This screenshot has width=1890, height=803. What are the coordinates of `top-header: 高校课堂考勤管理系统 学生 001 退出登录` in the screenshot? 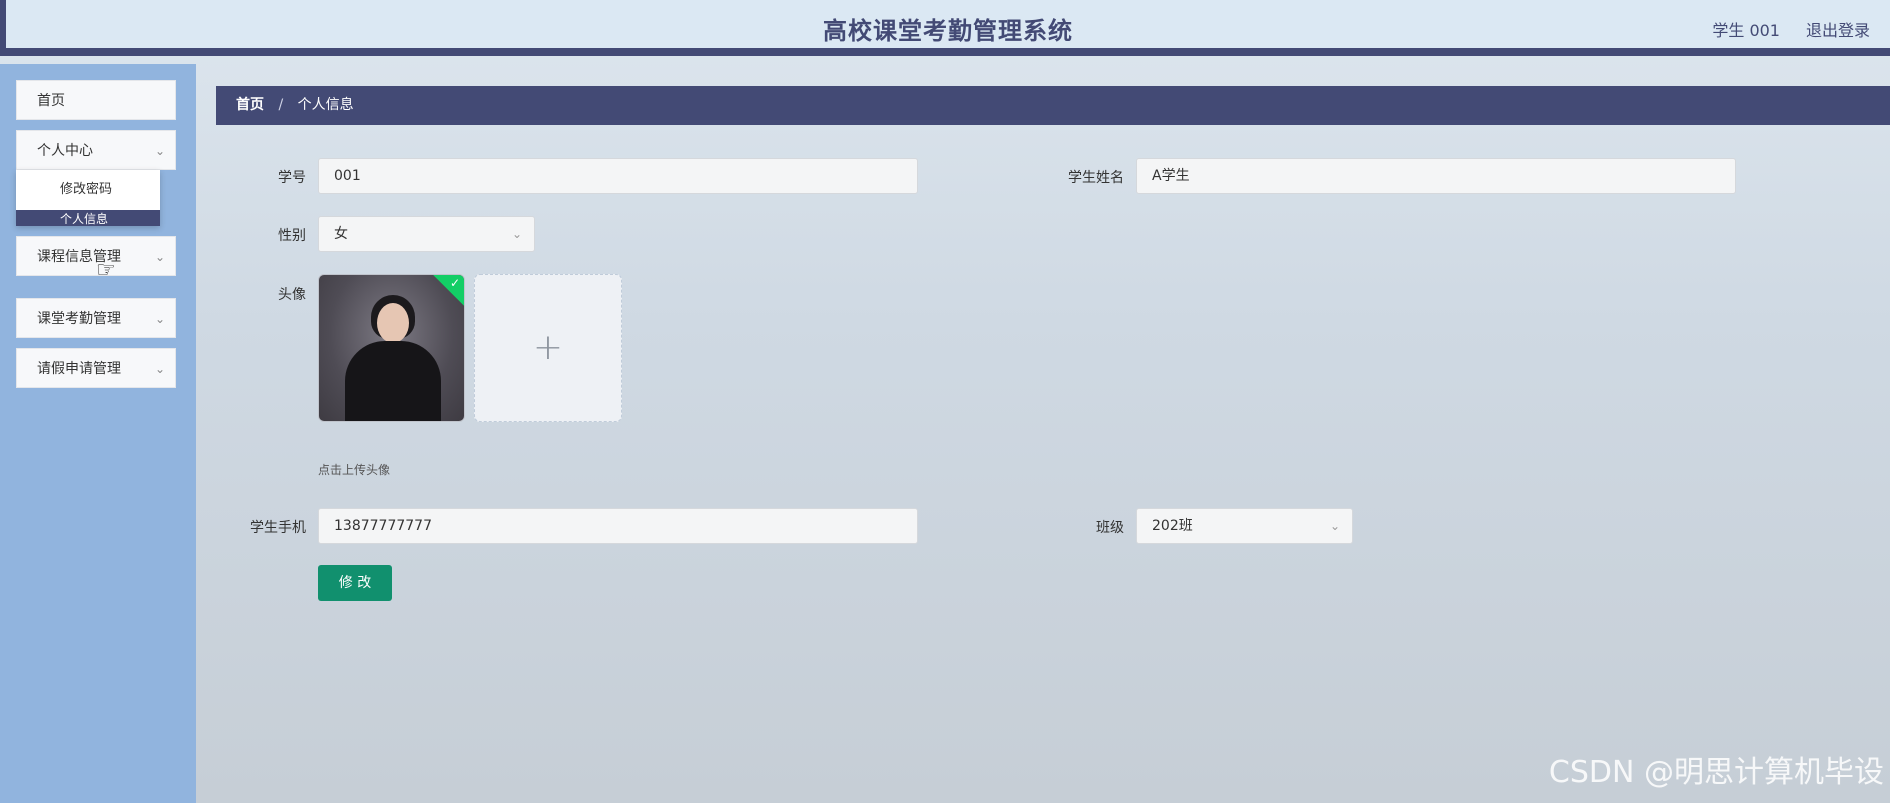 It's located at (945, 28).